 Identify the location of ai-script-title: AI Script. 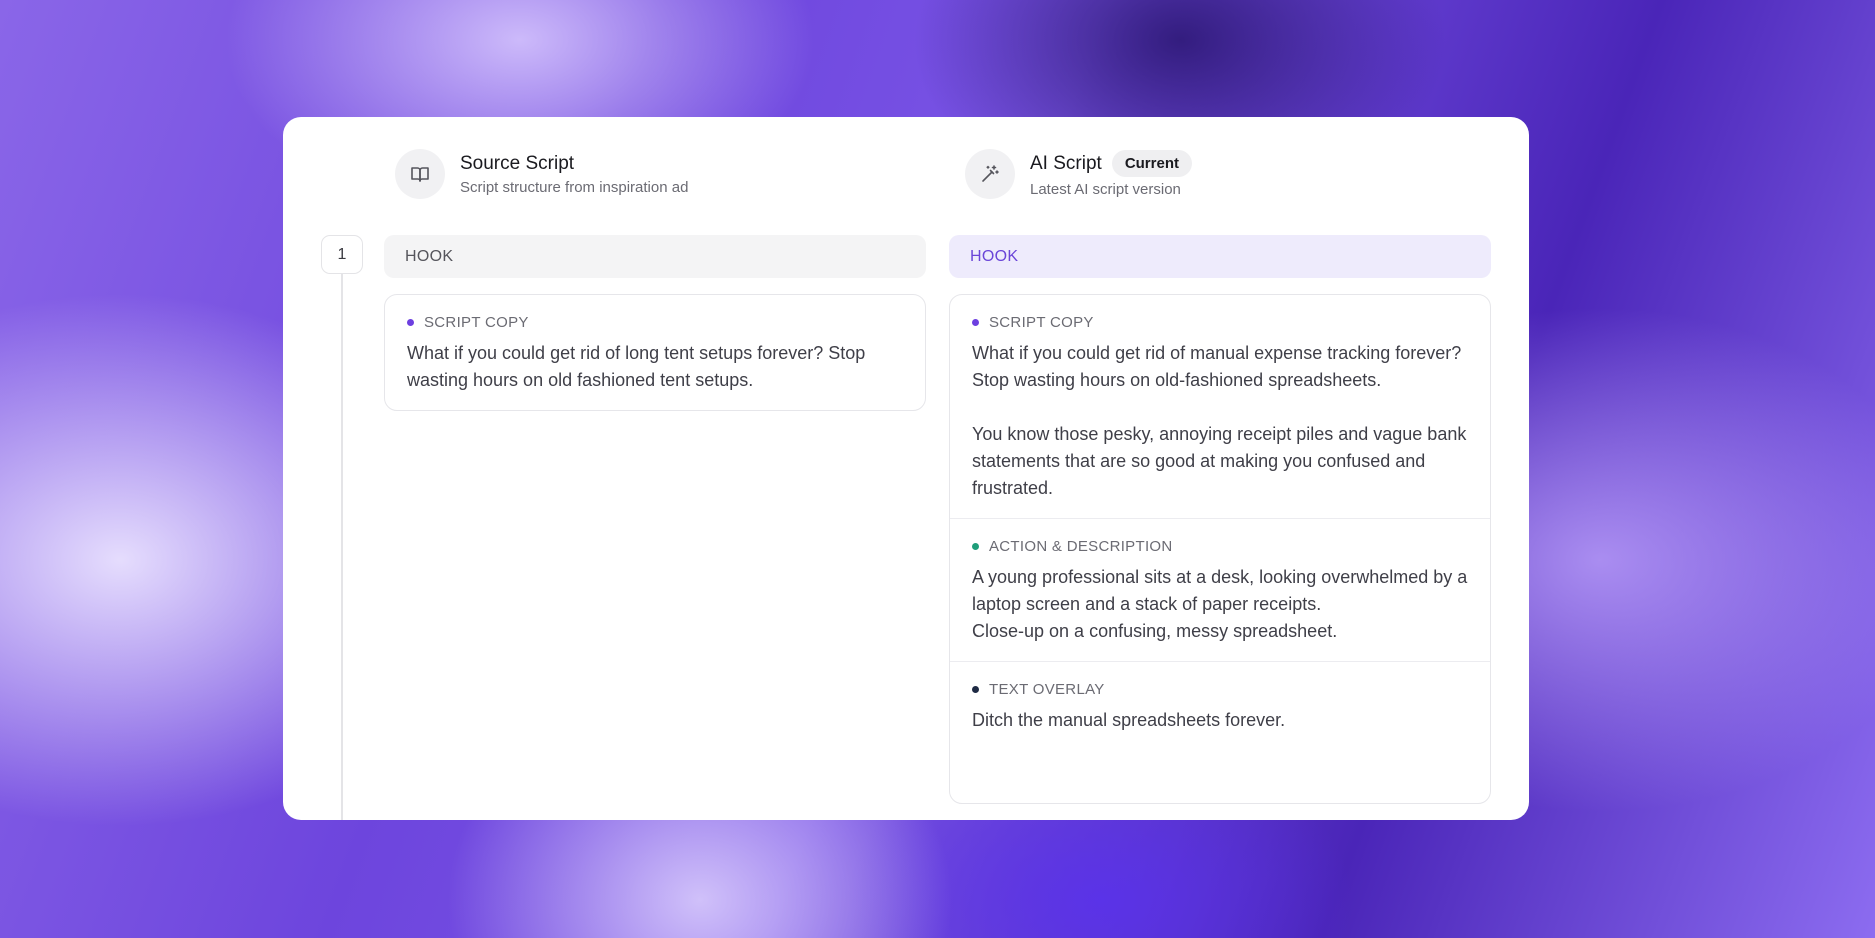
(1066, 163).